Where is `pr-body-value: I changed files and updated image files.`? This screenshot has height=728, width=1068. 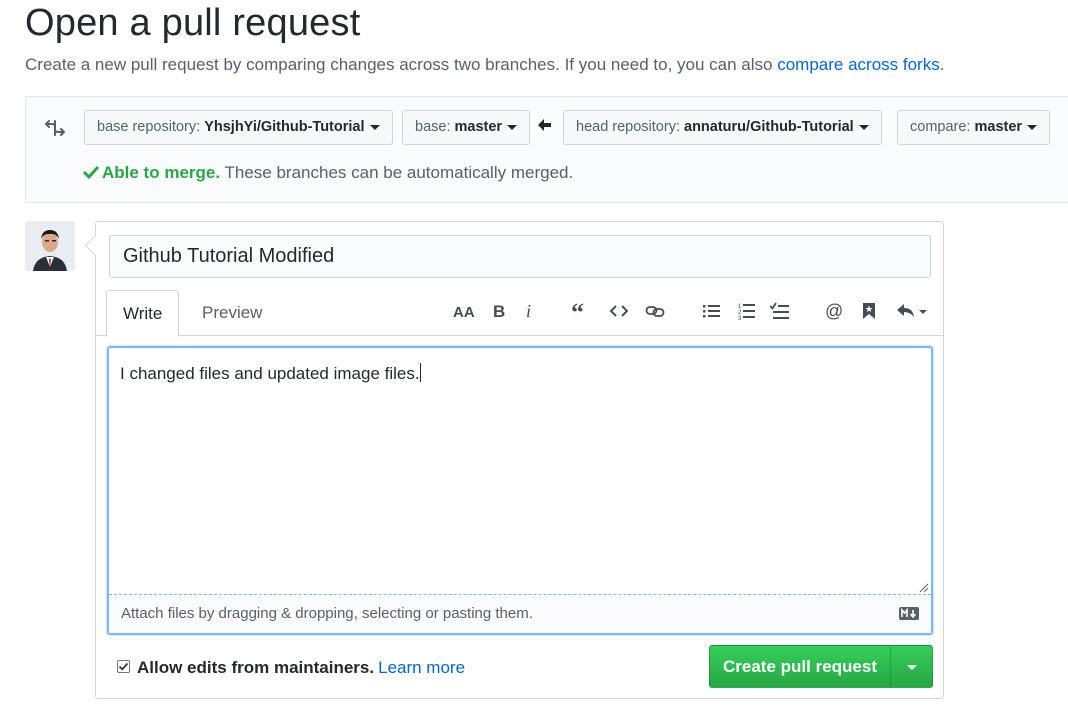
pr-body-value: I changed files and updated image files. is located at coordinates (270, 373).